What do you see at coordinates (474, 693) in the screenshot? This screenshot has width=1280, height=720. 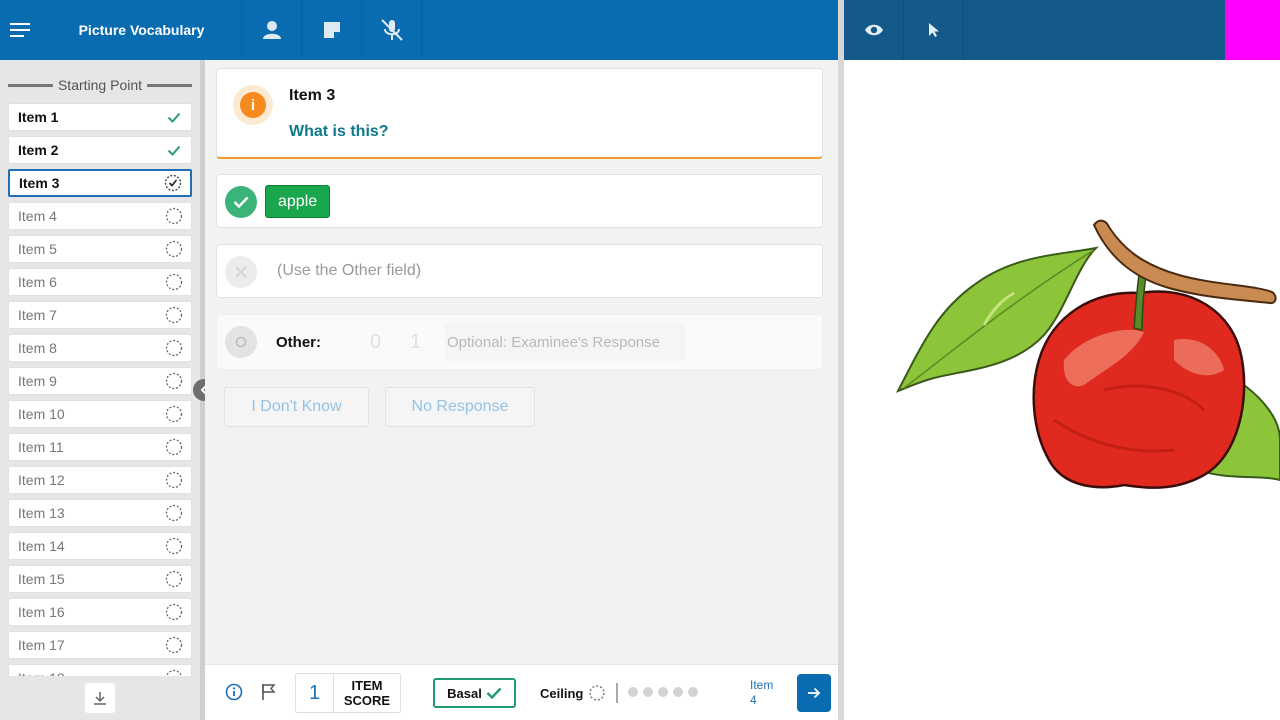 I see `basal-status: Basal` at bounding box center [474, 693].